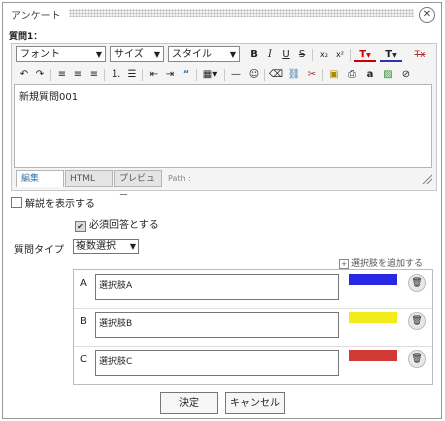 Image resolution: width=445 pixels, height=421 pixels. Describe the element at coordinates (179, 178) in the screenshot. I see `editor-path: Path :` at that location.